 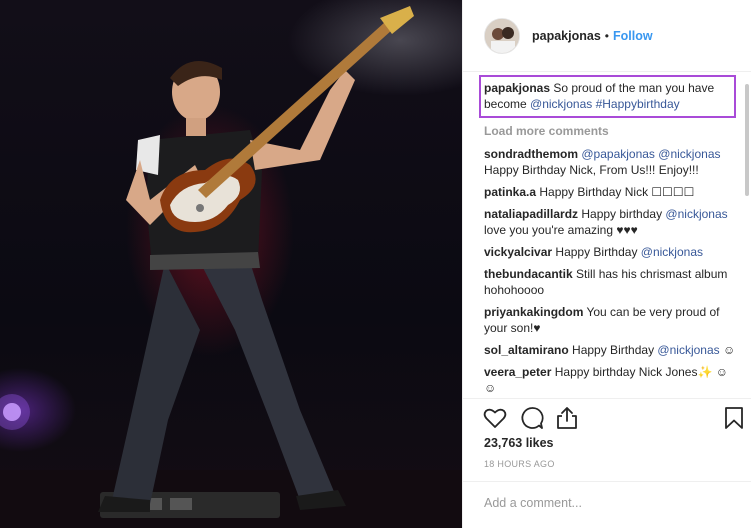 I want to click on comment-text: Happy Birthday Nick, From Us!!! Enjoy!!!, so click(x=591, y=170).